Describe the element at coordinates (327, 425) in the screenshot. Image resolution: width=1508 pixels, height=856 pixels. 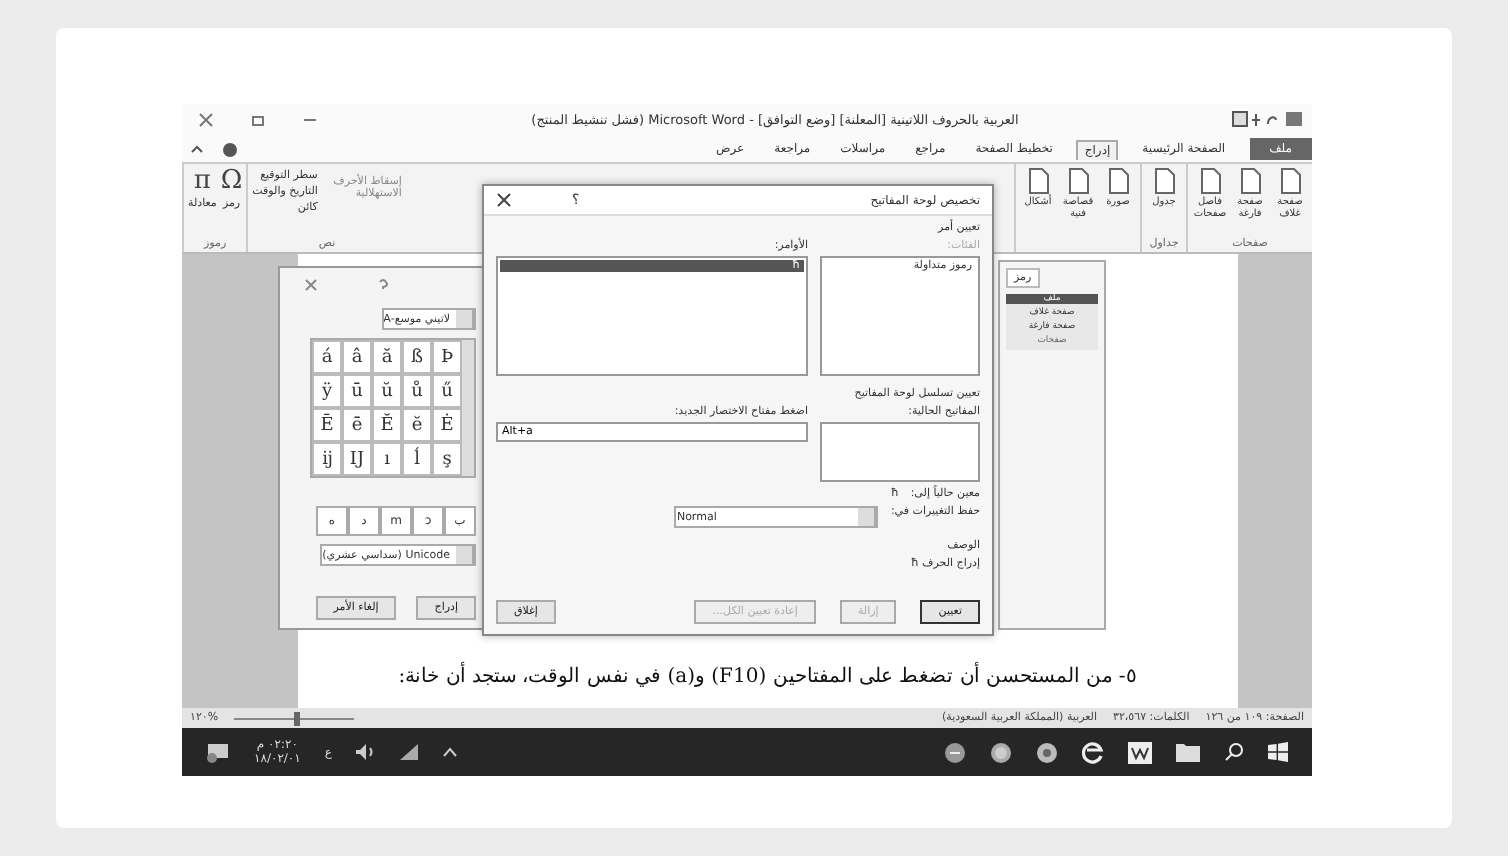
I see `symbol-cell: Ē` at that location.